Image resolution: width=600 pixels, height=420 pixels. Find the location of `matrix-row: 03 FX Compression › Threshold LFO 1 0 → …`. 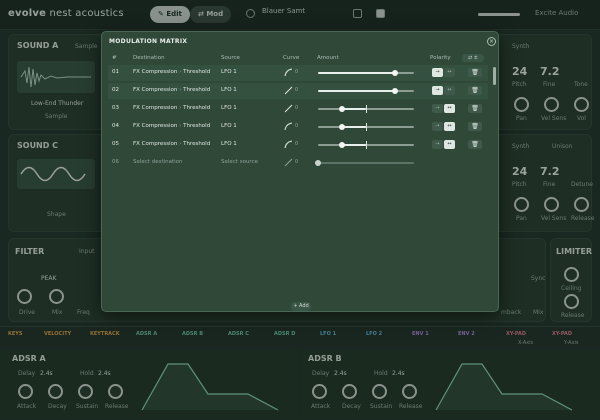

matrix-row: 03 FX Compression › Threshold LFO 1 0 → … is located at coordinates (298, 109).